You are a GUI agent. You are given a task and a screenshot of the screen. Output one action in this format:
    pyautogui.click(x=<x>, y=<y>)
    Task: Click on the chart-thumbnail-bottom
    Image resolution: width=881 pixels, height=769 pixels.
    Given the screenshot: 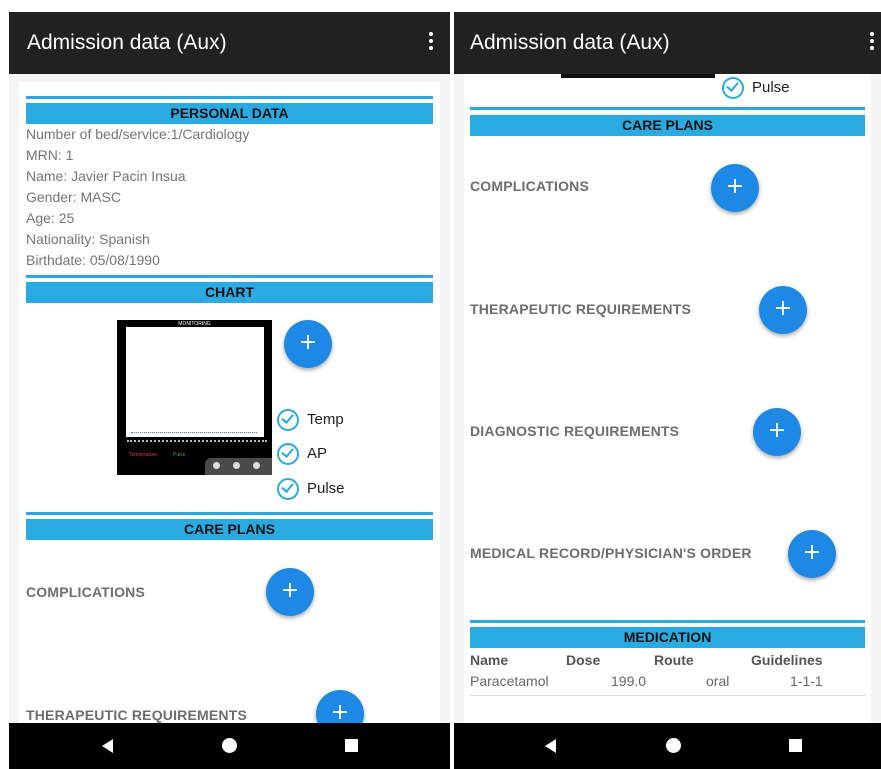 What is the action you would take?
    pyautogui.click(x=638, y=76)
    